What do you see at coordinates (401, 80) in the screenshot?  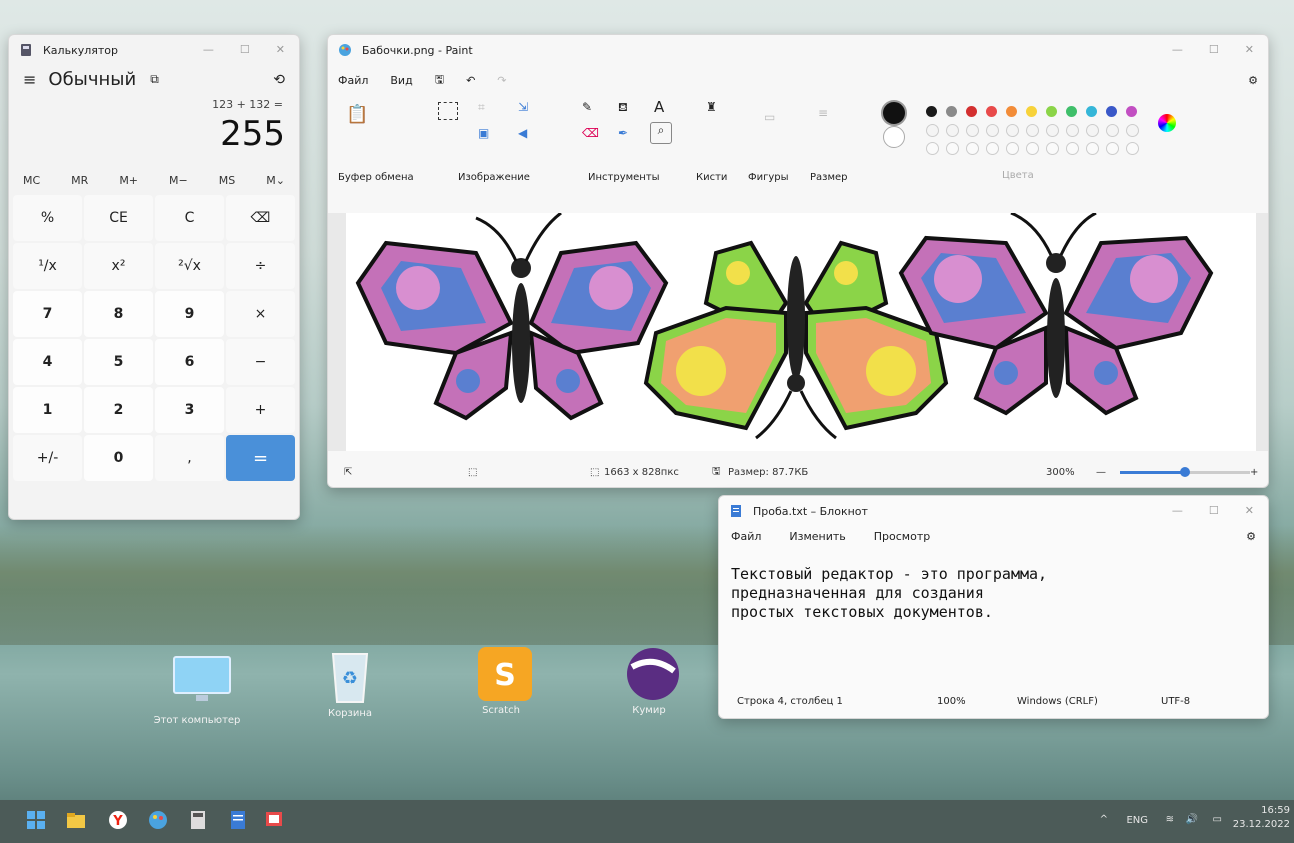 I see `menu-view: Вид` at bounding box center [401, 80].